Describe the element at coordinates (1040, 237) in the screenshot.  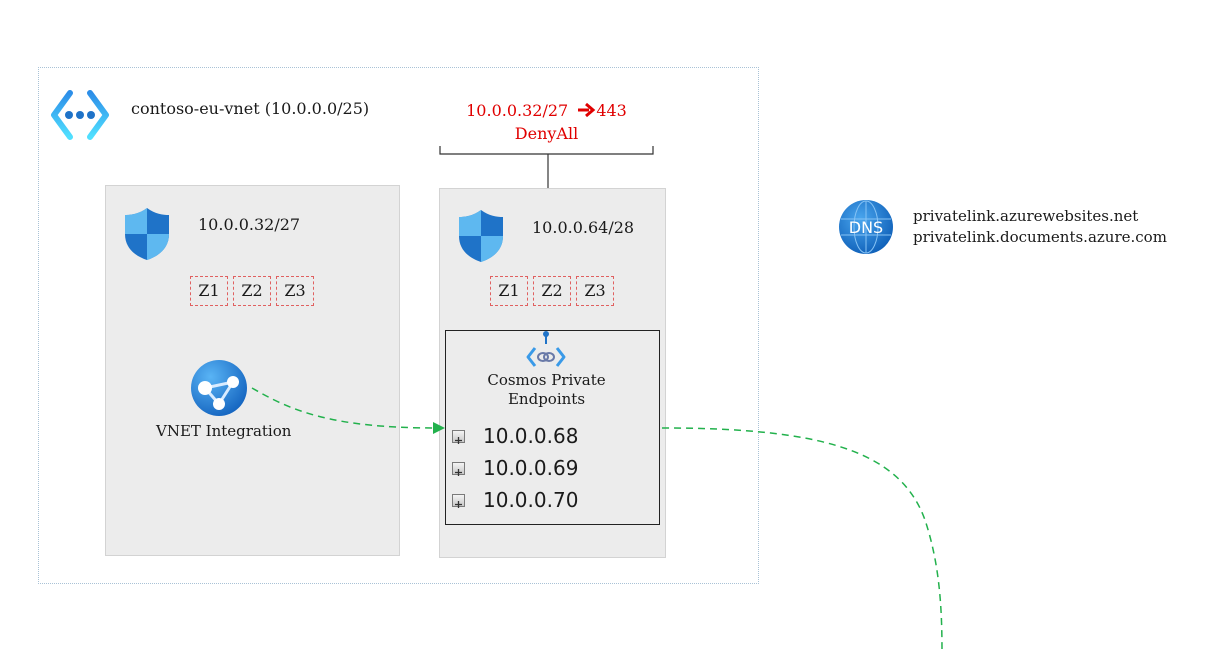
I see `dns-zone: privatelink.documents.azure.com` at that location.